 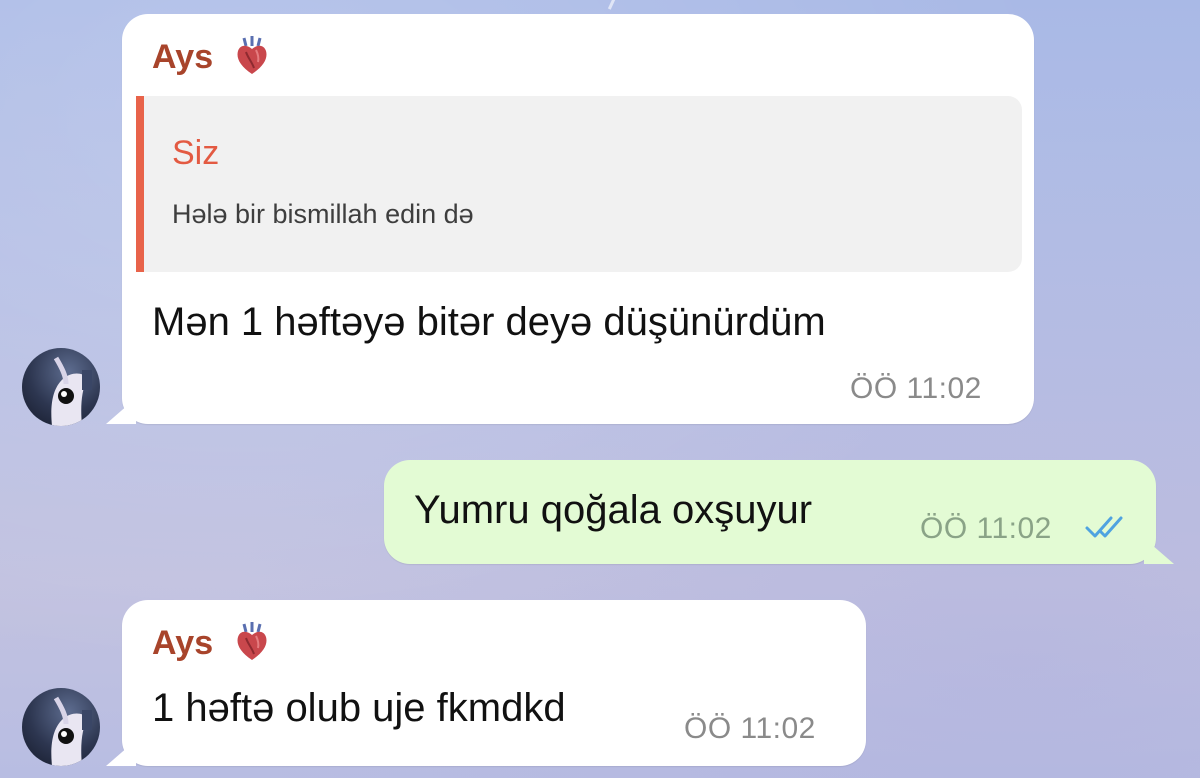 What do you see at coordinates (489, 322) in the screenshot?
I see `message-text: Mən 1 həftəyə bitər deyə düşünürdüm` at bounding box center [489, 322].